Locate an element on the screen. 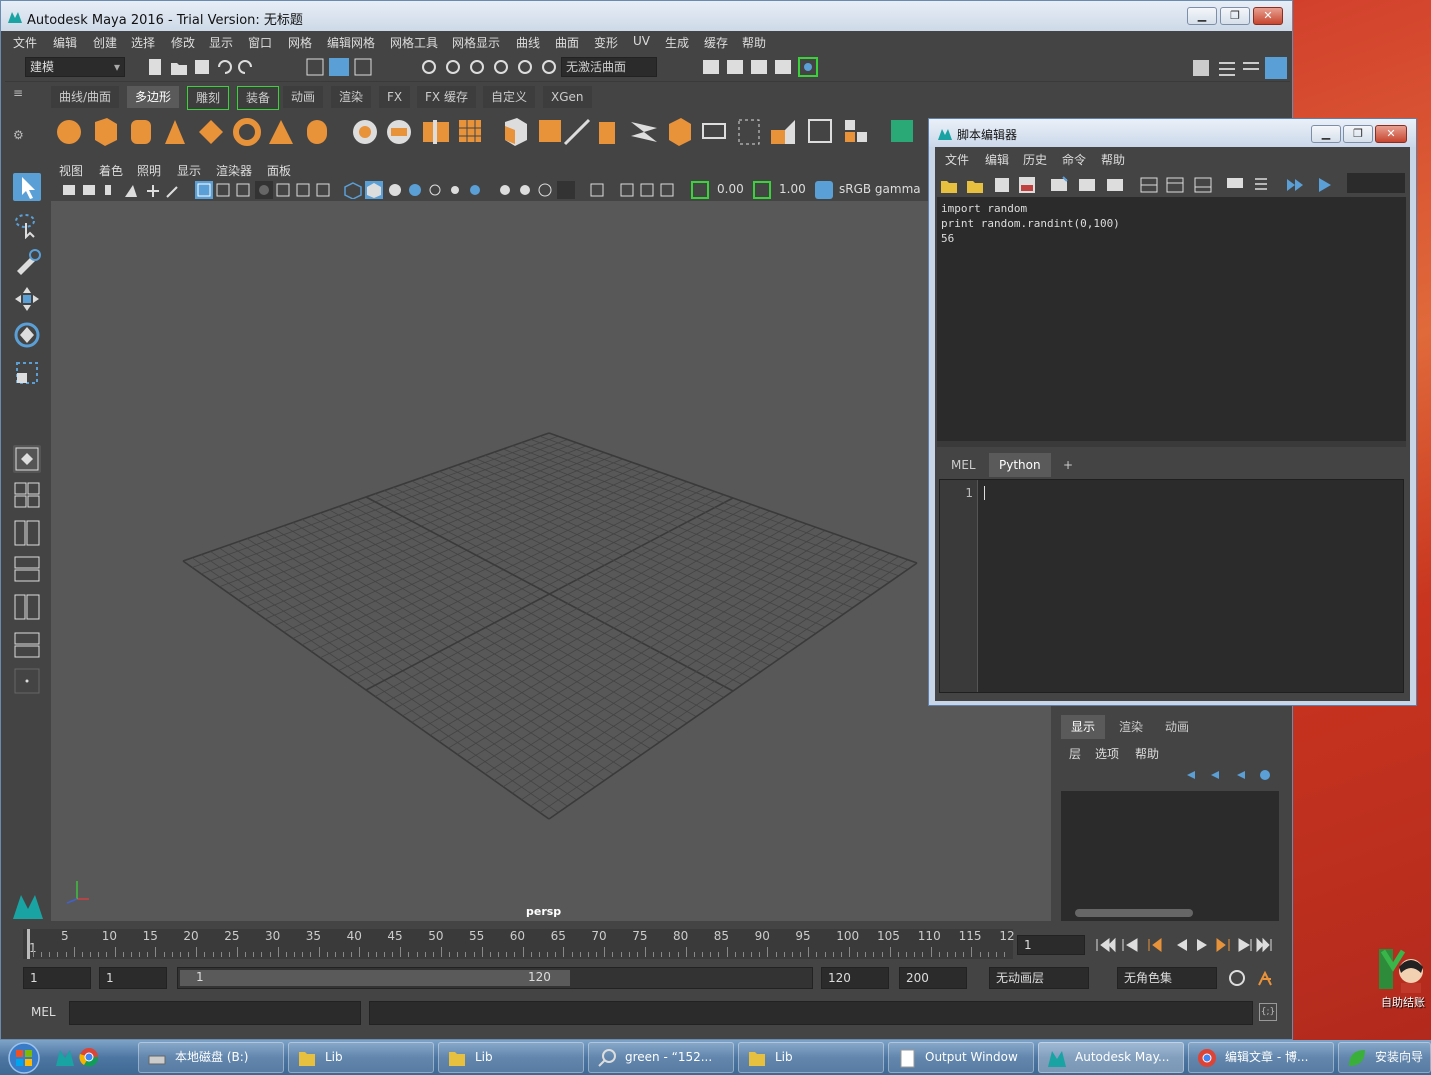 Image resolution: width=1431 pixels, height=1075 pixels. four-view-layout is located at coordinates (27, 495).